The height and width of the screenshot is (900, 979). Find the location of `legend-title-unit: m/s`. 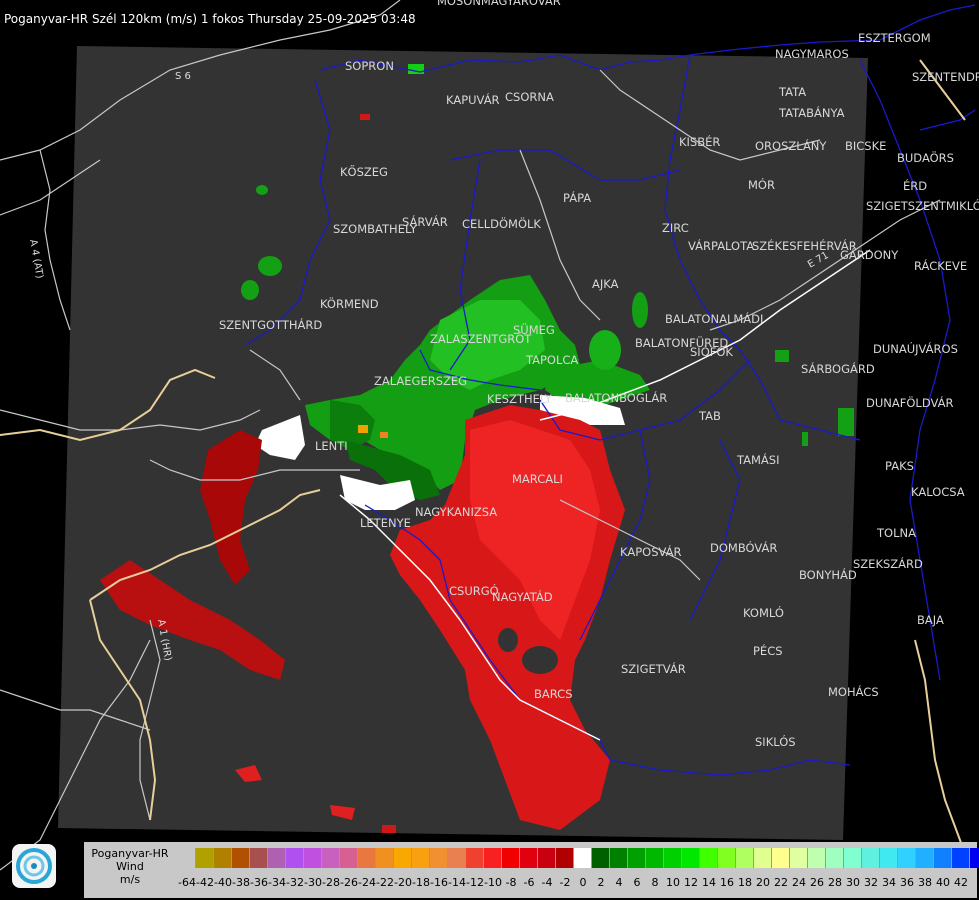

legend-title-unit: m/s is located at coordinates (130, 879).